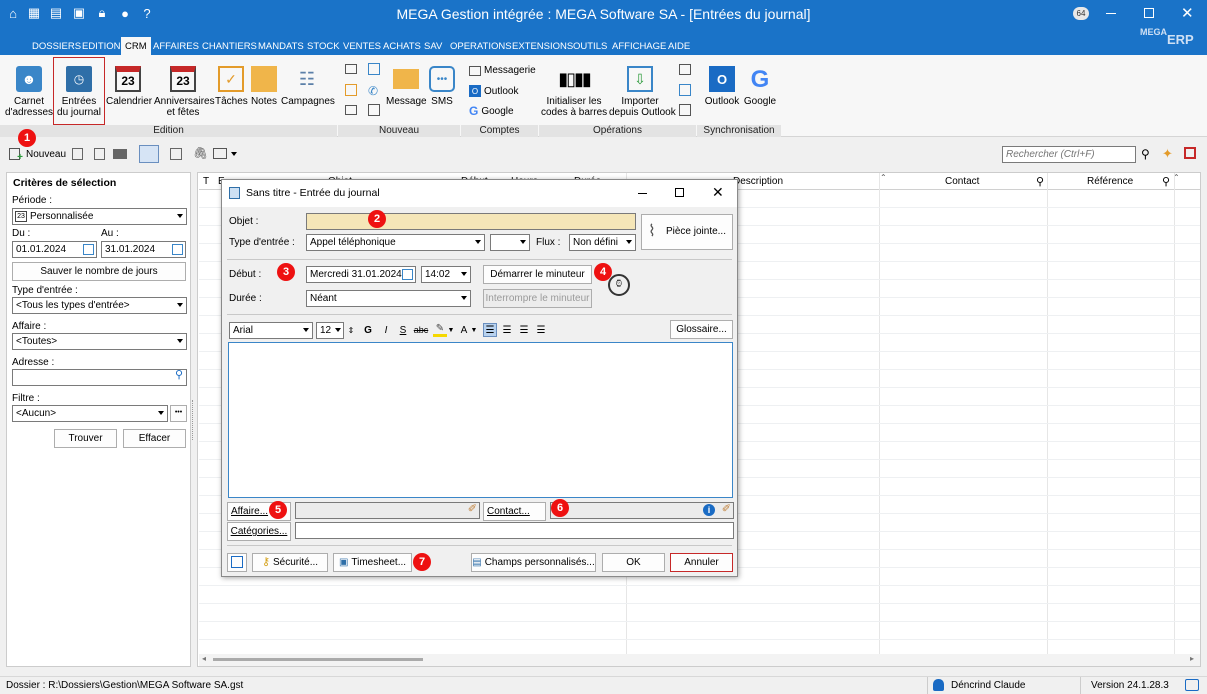 The image size is (1207, 694). Describe the element at coordinates (99, 154) in the screenshot. I see `copy-icon` at that location.